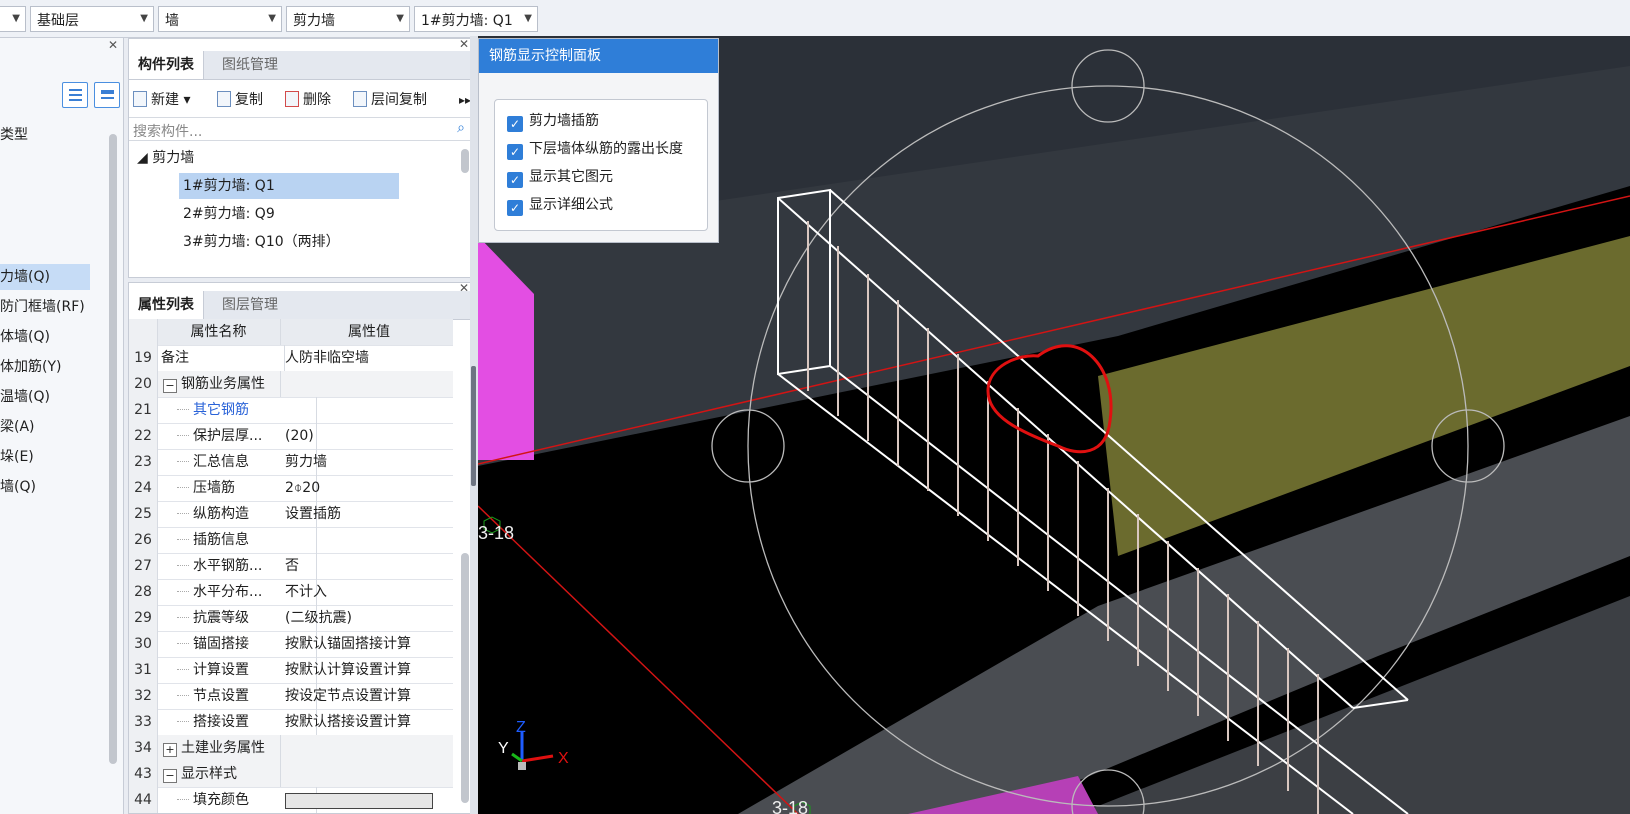 The width and height of the screenshot is (1630, 814). Describe the element at coordinates (170, 750) in the screenshot. I see `expand-icon: +` at that location.